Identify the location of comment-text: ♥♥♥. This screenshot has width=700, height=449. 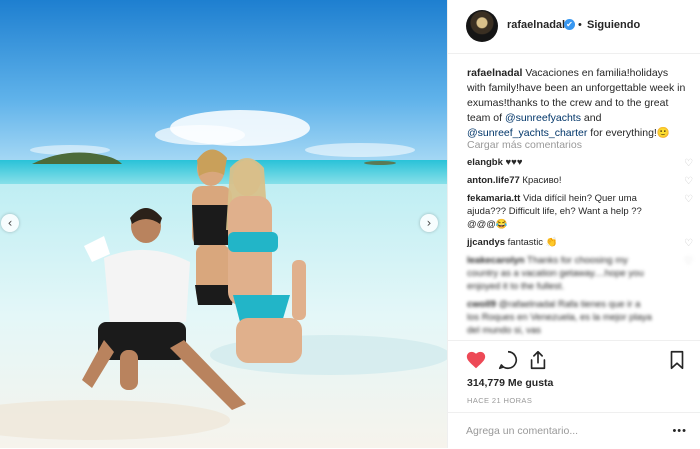
(512, 162).